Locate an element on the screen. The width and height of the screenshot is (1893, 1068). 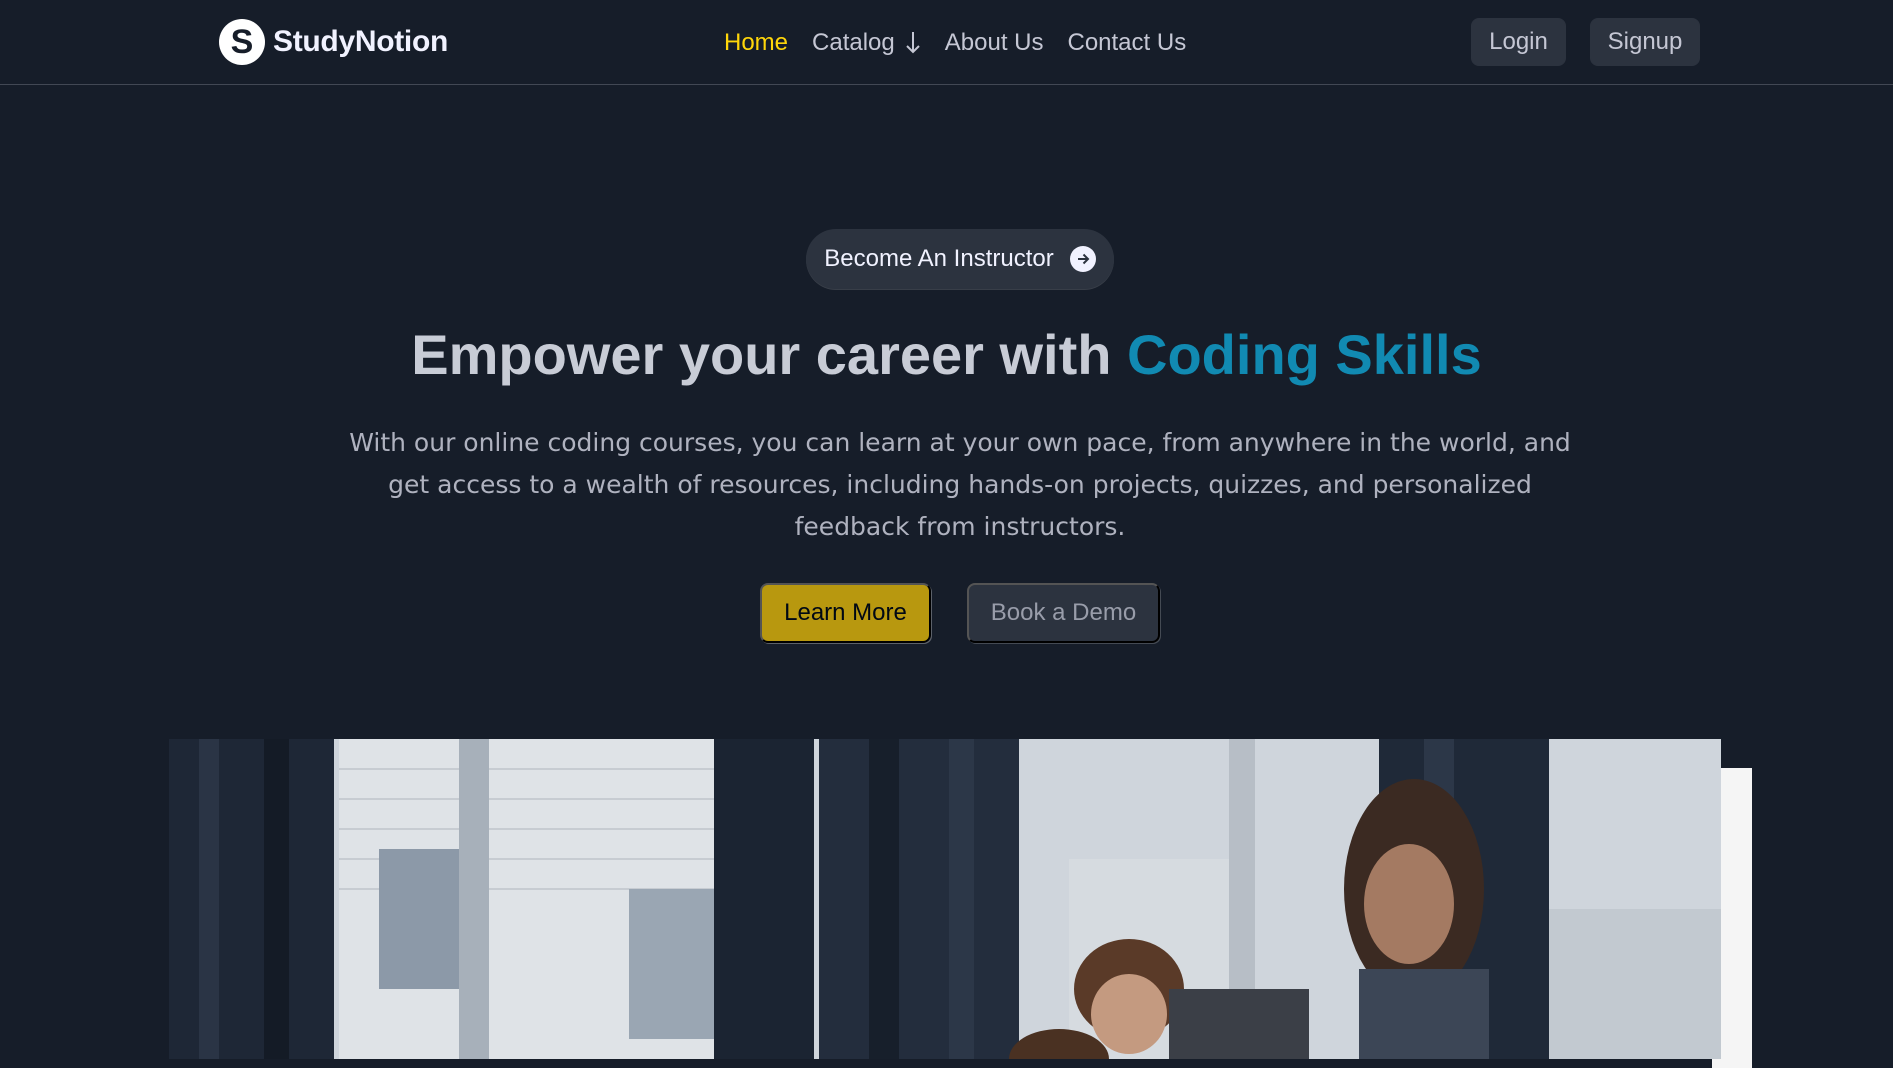
become-instructor-button: Become An Instructor is located at coordinates (960, 259).